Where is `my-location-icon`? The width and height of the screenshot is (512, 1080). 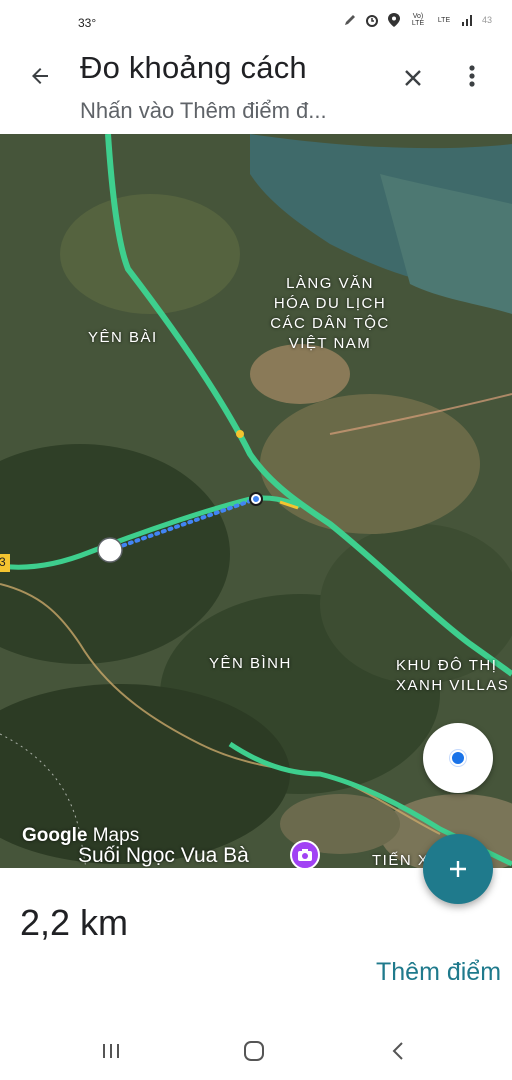
my-location-icon is located at coordinates (458, 758).